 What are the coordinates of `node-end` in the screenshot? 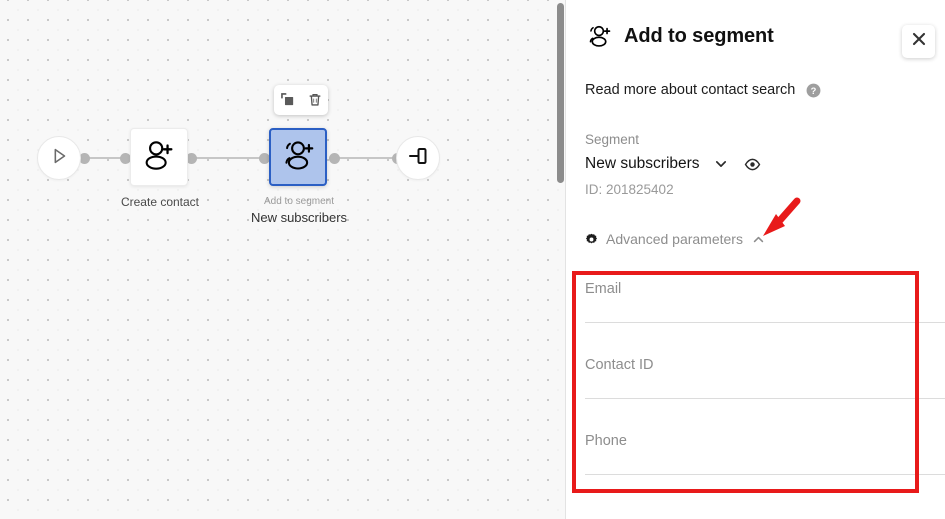 It's located at (418, 158).